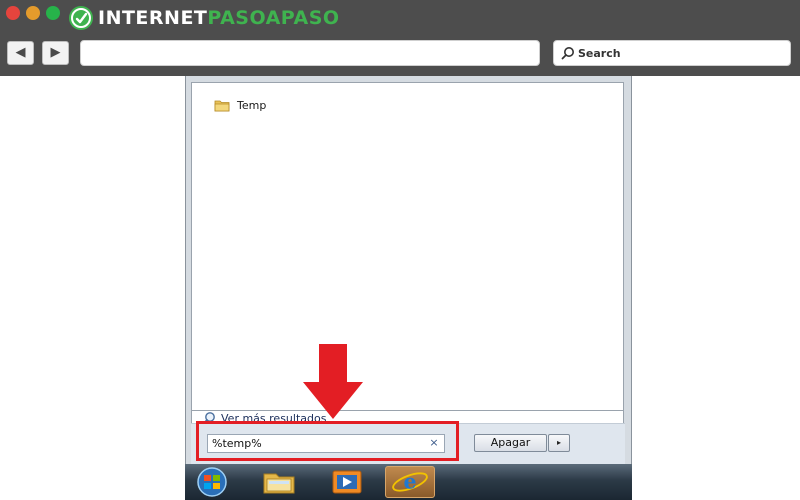 The height and width of the screenshot is (500, 800). Describe the element at coordinates (81, 18) in the screenshot. I see `logo-mark-icon` at that location.